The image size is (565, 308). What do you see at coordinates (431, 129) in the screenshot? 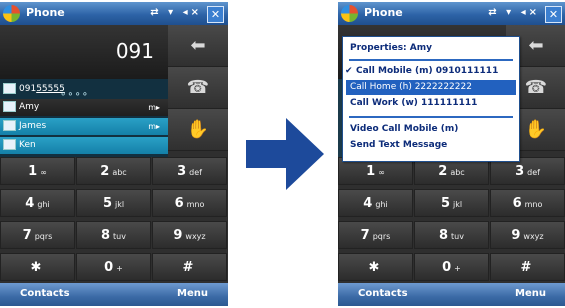
I see `menu-video-call: Video Call Mobile (m)` at bounding box center [431, 129].